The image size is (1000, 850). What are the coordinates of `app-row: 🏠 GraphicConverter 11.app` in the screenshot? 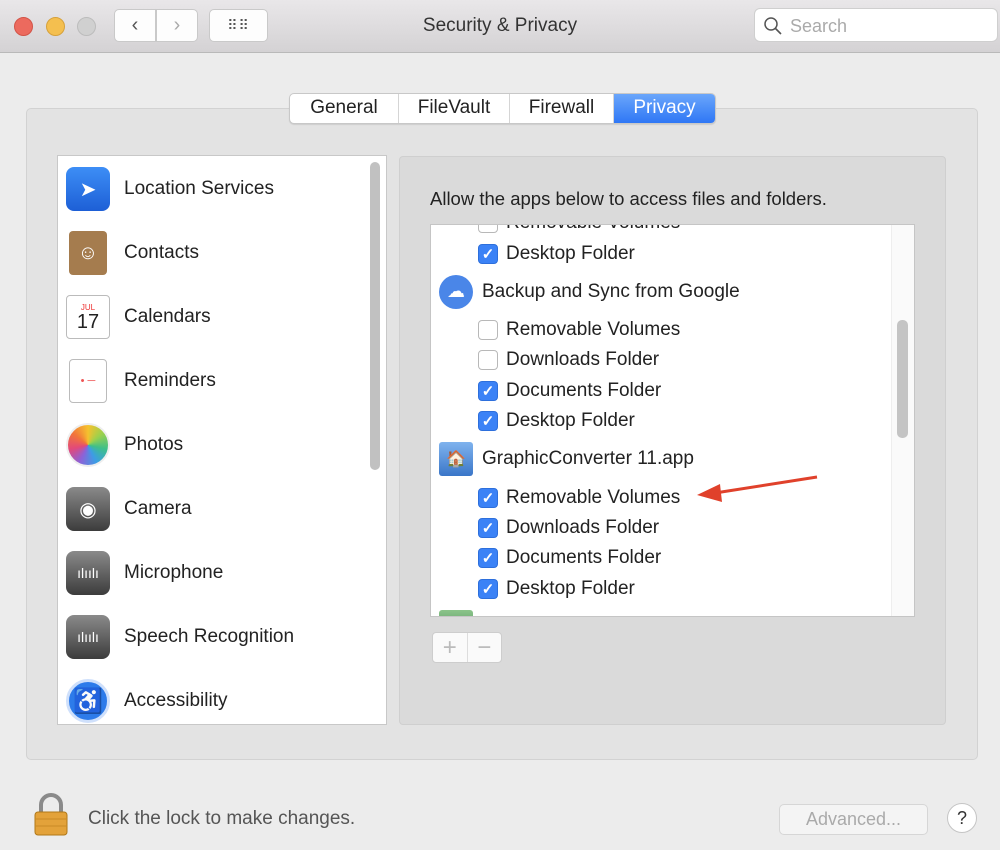 It's located at (672, 459).